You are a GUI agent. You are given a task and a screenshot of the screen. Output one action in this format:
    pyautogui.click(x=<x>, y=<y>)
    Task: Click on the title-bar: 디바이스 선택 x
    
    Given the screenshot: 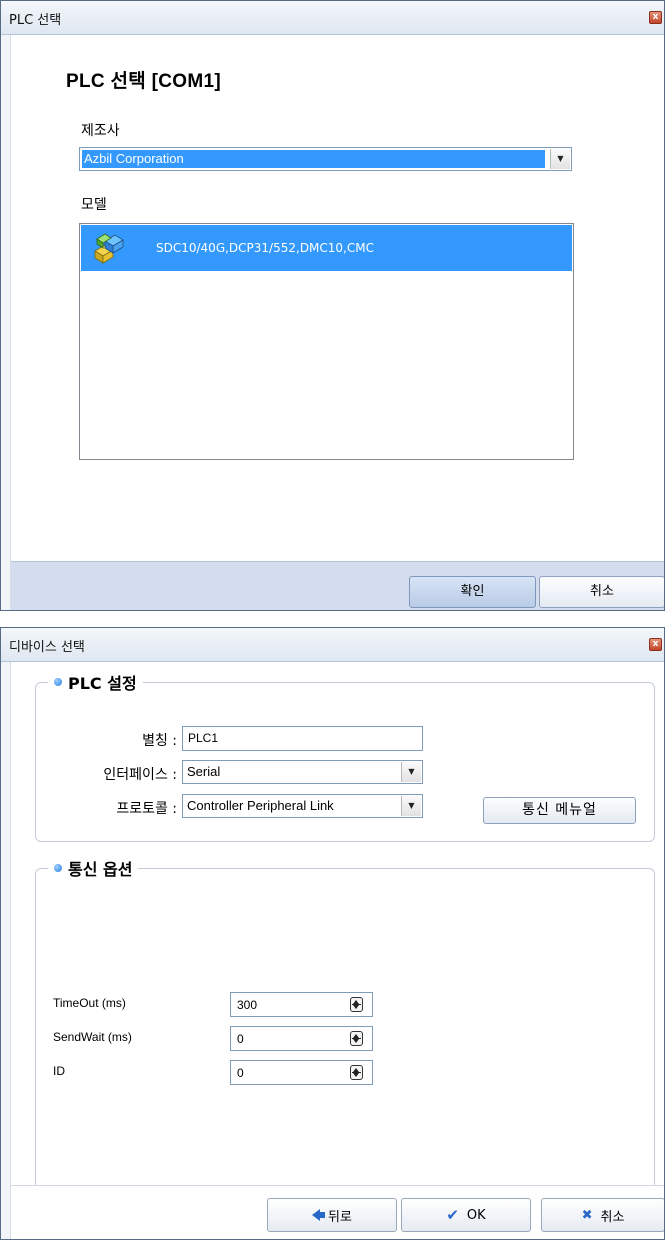 What is the action you would take?
    pyautogui.click(x=332, y=645)
    